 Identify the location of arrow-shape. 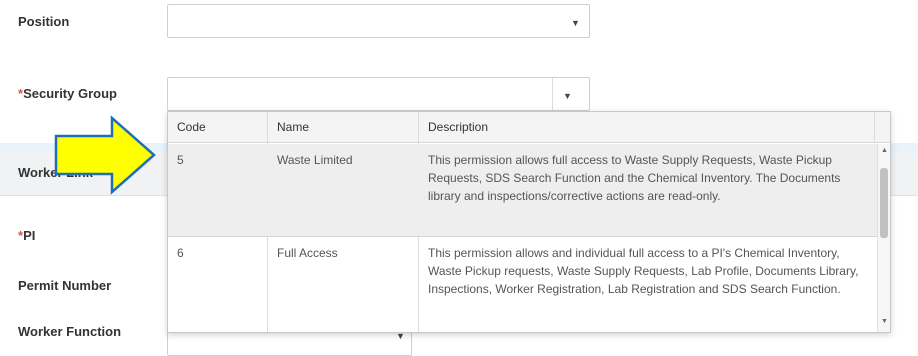
(105, 155).